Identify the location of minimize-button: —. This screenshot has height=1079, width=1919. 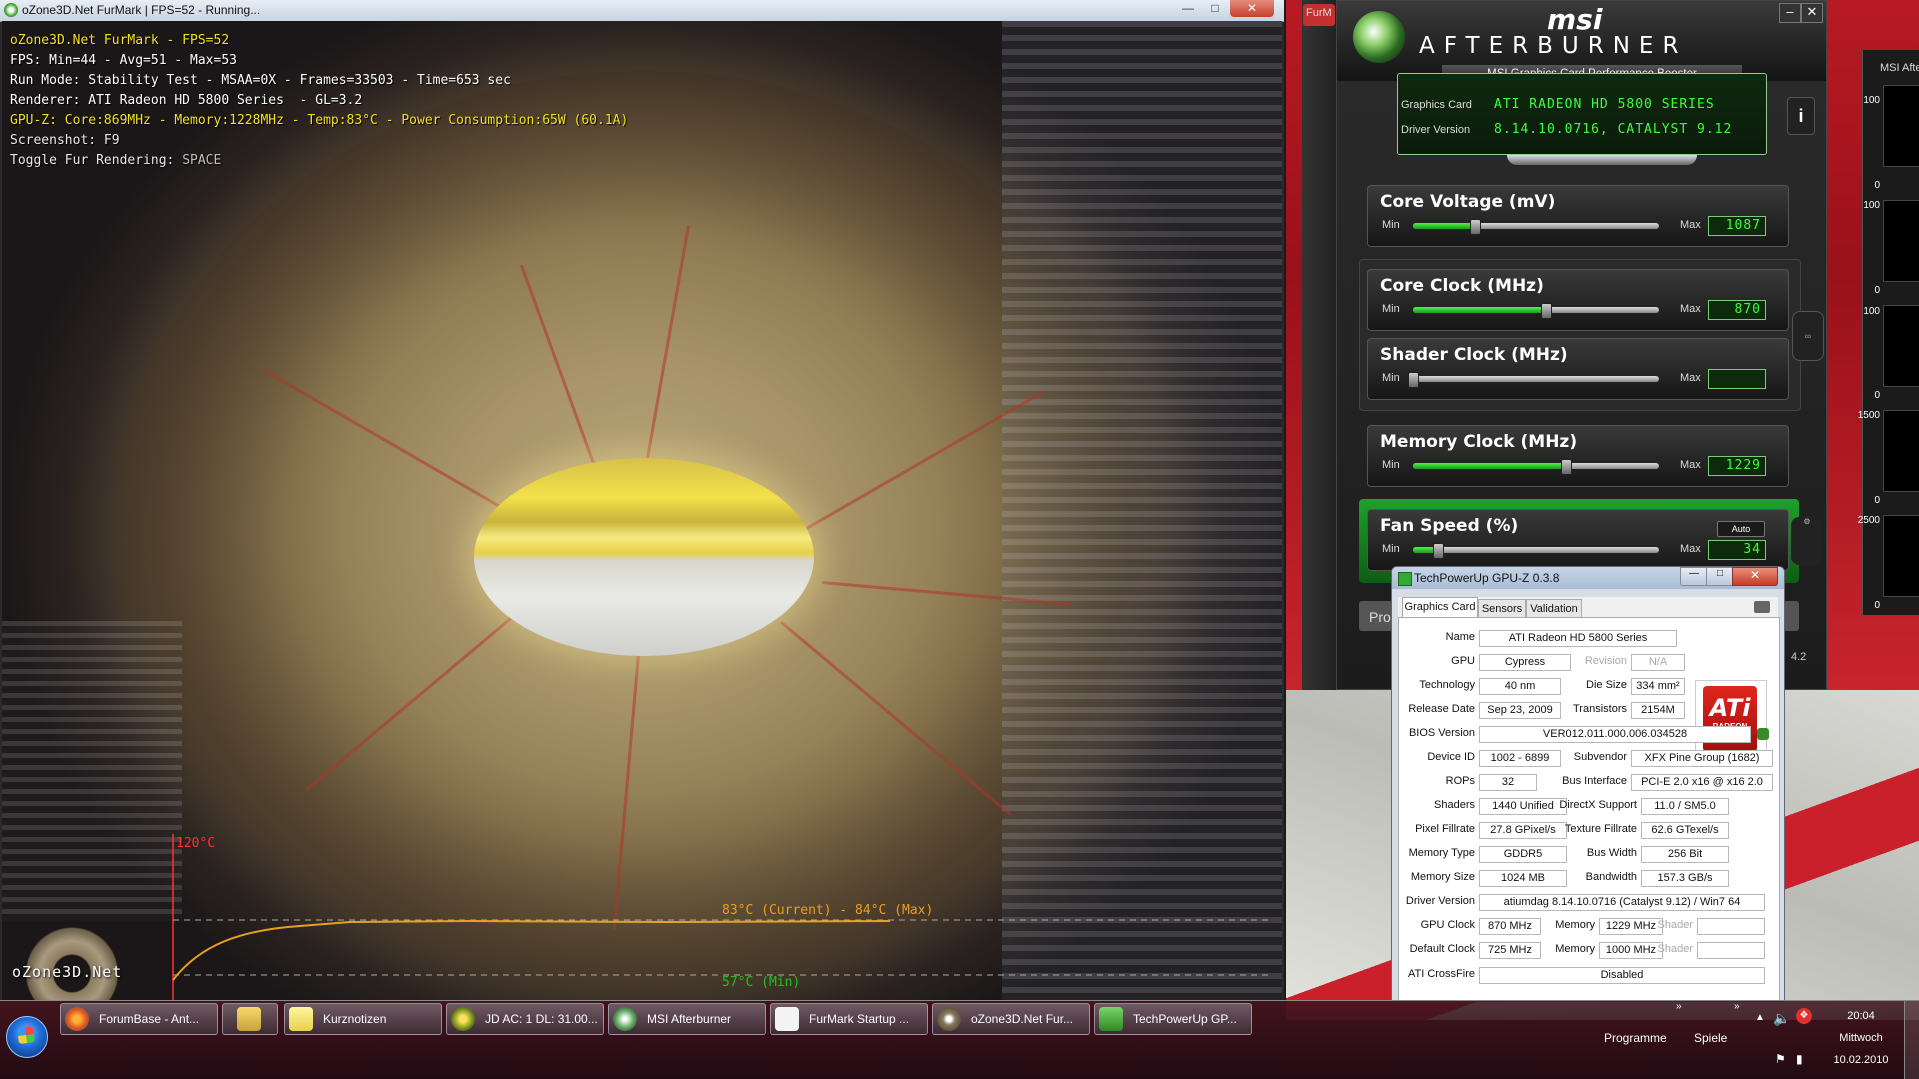
(1188, 8).